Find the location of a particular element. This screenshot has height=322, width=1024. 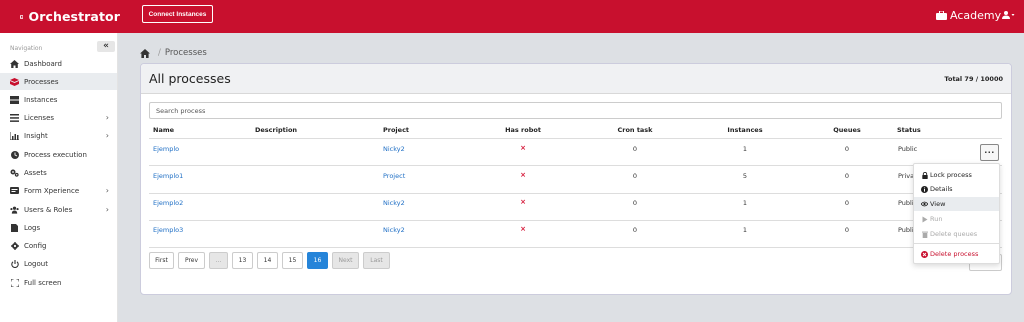

sidebar-item-dashboard: Dashboard is located at coordinates (58, 63).